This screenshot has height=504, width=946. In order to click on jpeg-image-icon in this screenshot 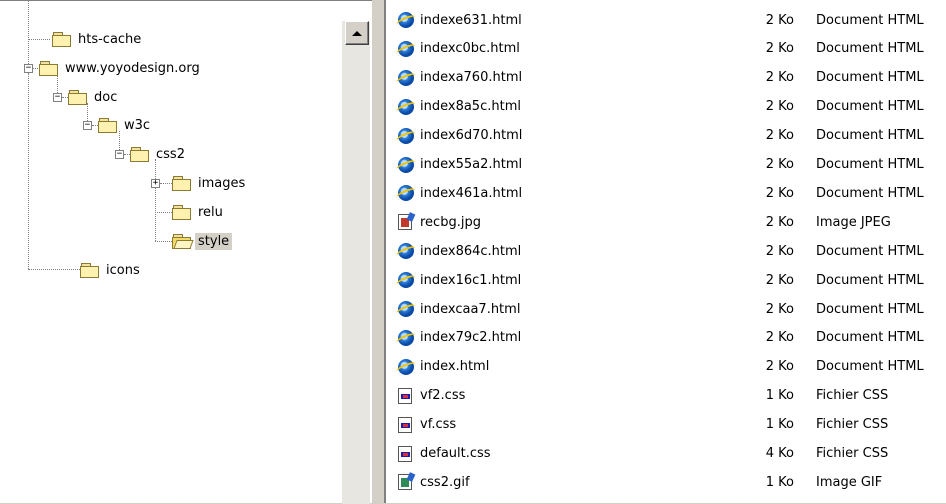, I will do `click(406, 222)`.